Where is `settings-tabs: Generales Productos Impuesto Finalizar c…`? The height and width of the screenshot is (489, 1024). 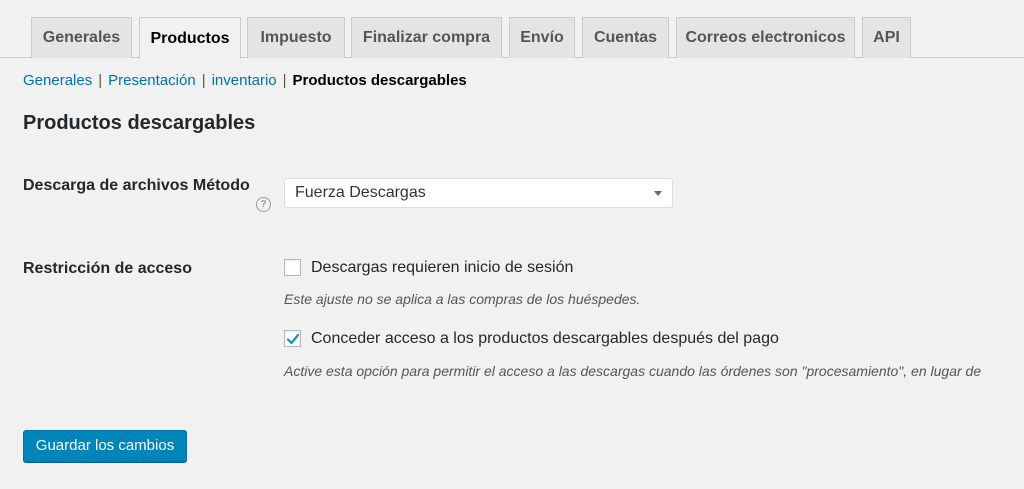
settings-tabs: Generales Productos Impuesto Finalizar c… is located at coordinates (512, 29).